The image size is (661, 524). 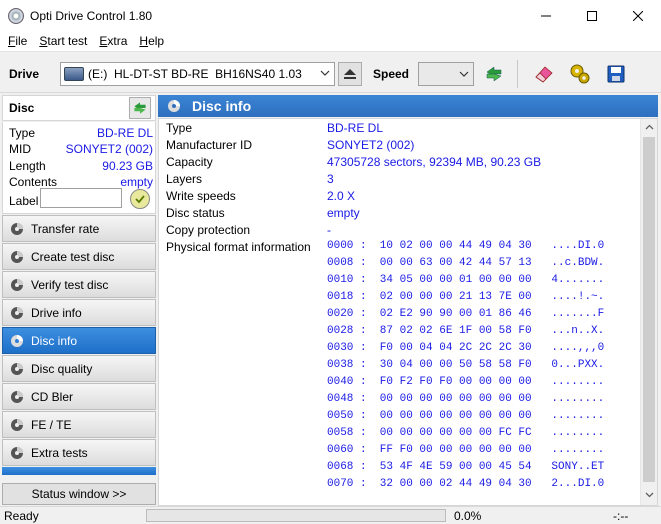 What do you see at coordinates (330, 15) in the screenshot?
I see `title-bar: Opti Drive Control 1.80` at bounding box center [330, 15].